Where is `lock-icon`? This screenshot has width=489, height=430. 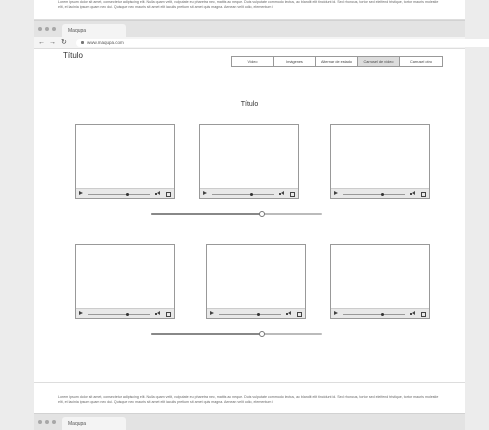 lock-icon is located at coordinates (82, 43).